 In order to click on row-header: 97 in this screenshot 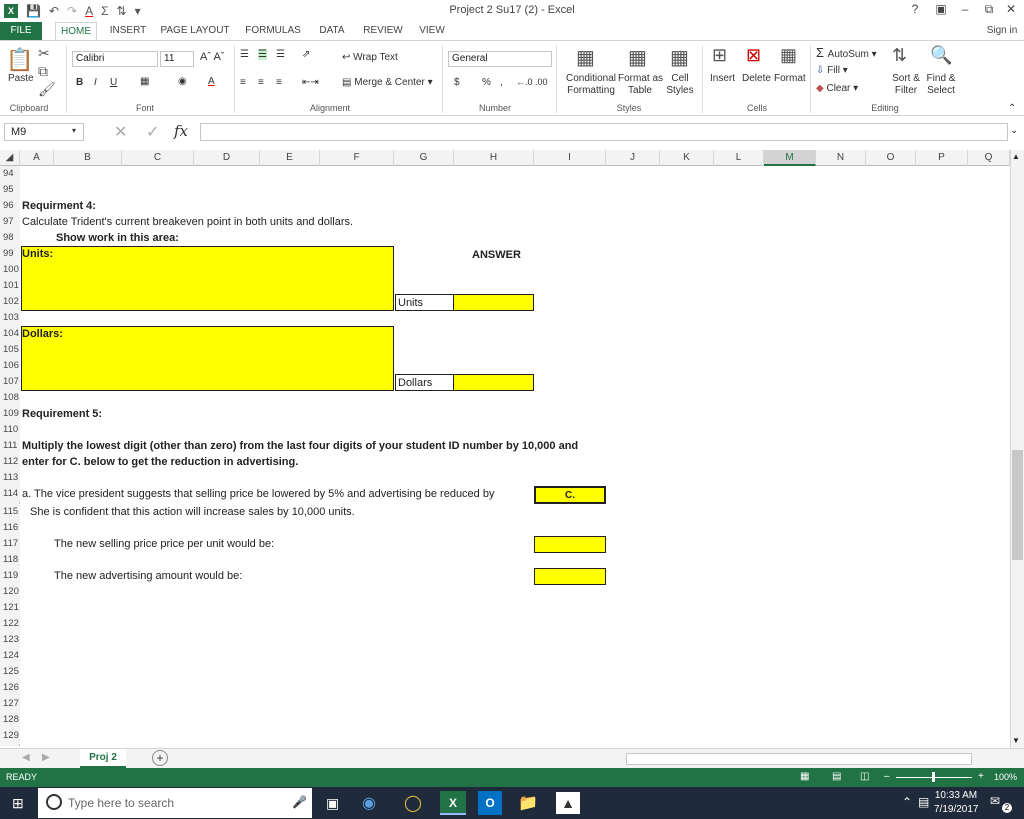, I will do `click(10, 222)`.